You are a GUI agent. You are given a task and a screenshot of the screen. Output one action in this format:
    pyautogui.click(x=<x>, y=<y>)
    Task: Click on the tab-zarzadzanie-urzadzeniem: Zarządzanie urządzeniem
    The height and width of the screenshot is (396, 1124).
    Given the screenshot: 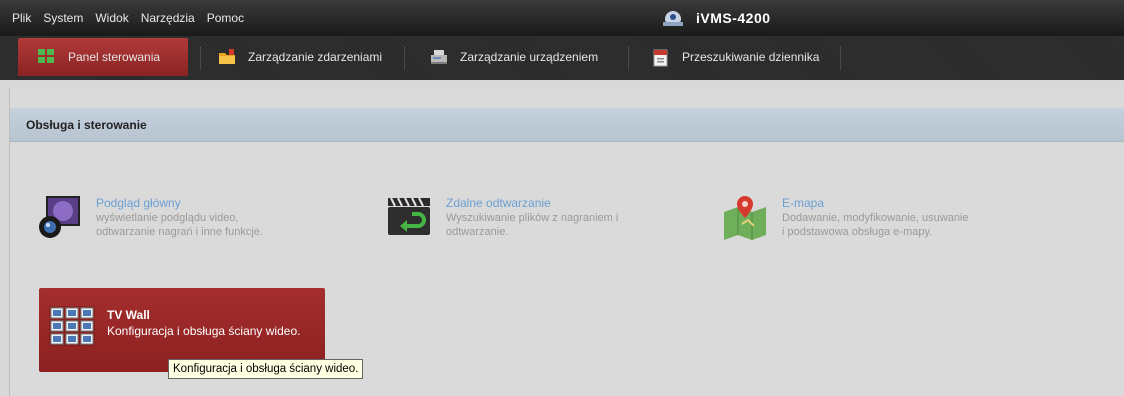 What is the action you would take?
    pyautogui.click(x=514, y=57)
    